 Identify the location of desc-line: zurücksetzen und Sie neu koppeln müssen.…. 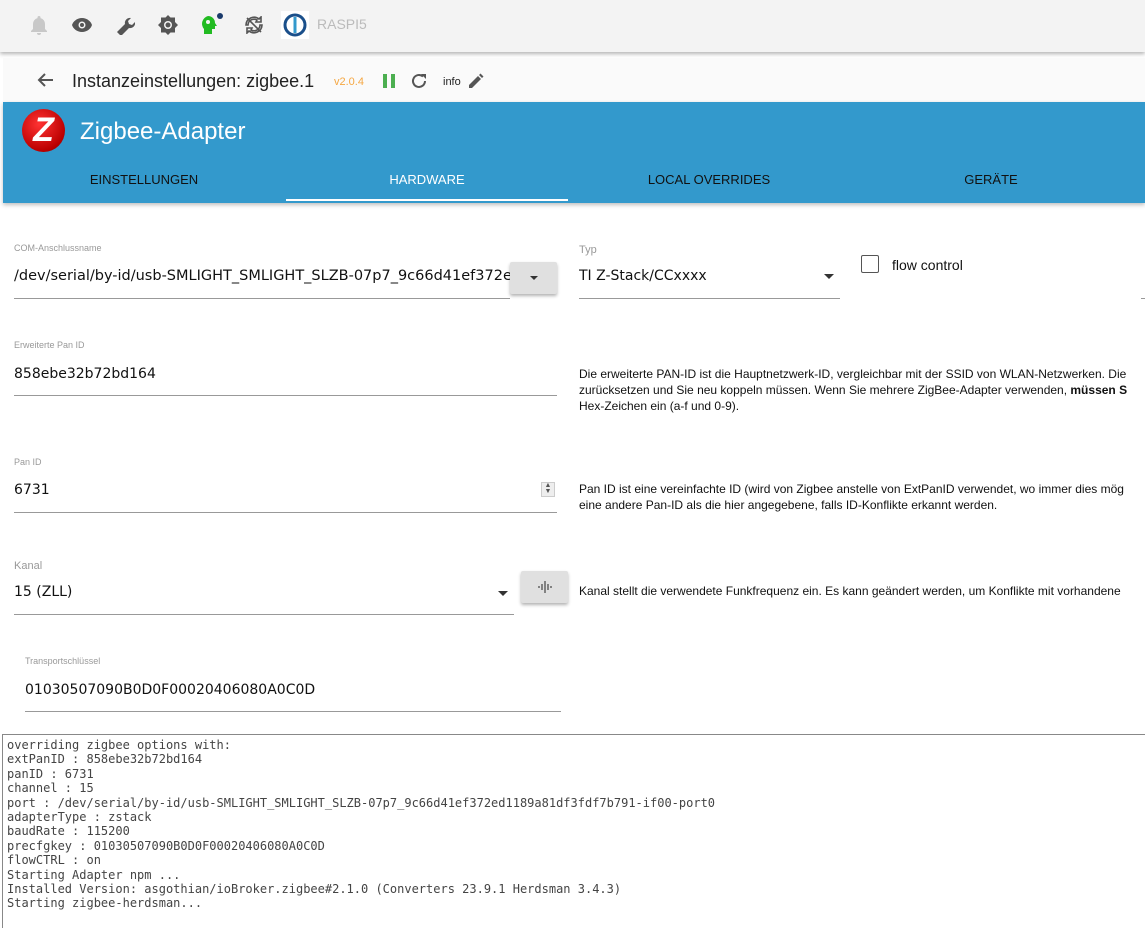
(862, 390).